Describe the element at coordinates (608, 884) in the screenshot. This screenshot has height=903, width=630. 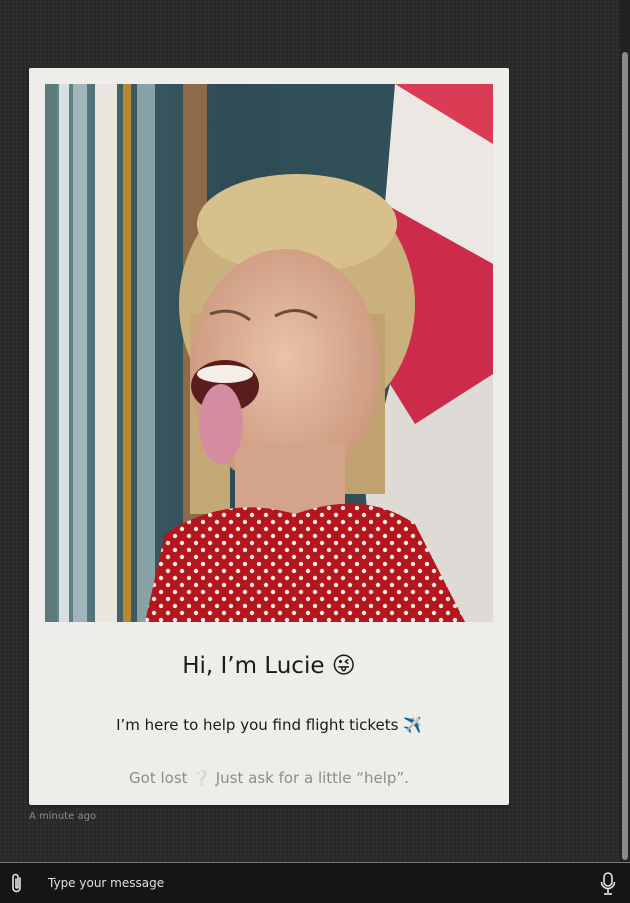
I see `microphone-icon` at that location.